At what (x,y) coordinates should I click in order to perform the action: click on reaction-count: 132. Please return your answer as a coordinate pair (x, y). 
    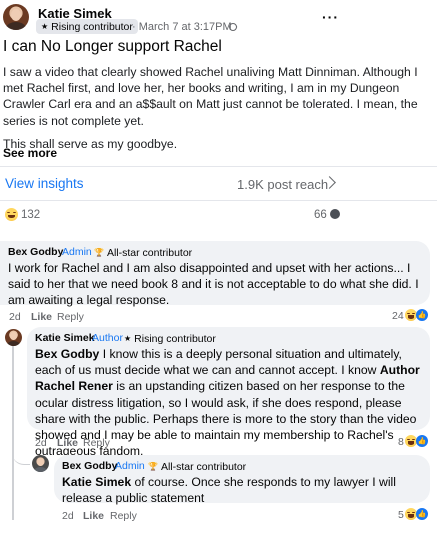
    Looking at the image, I should click on (30, 215).